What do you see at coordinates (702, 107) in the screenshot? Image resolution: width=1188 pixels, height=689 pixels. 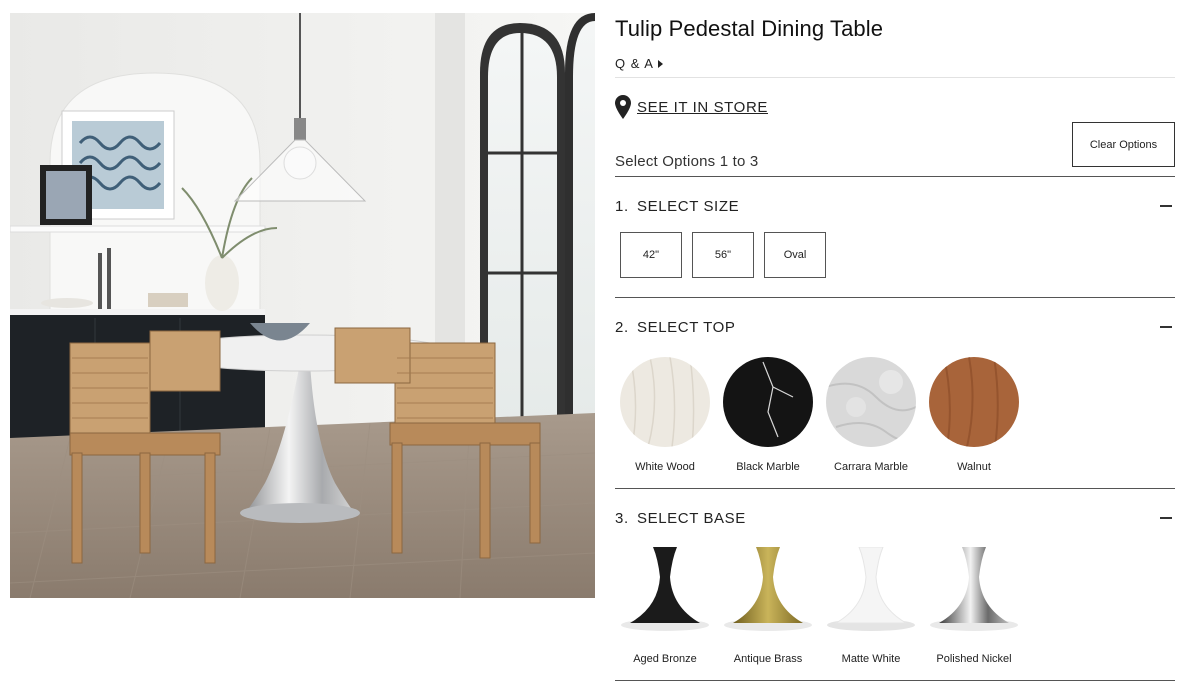 I see `see-it-in-store-label: SEE IT IN STORE` at bounding box center [702, 107].